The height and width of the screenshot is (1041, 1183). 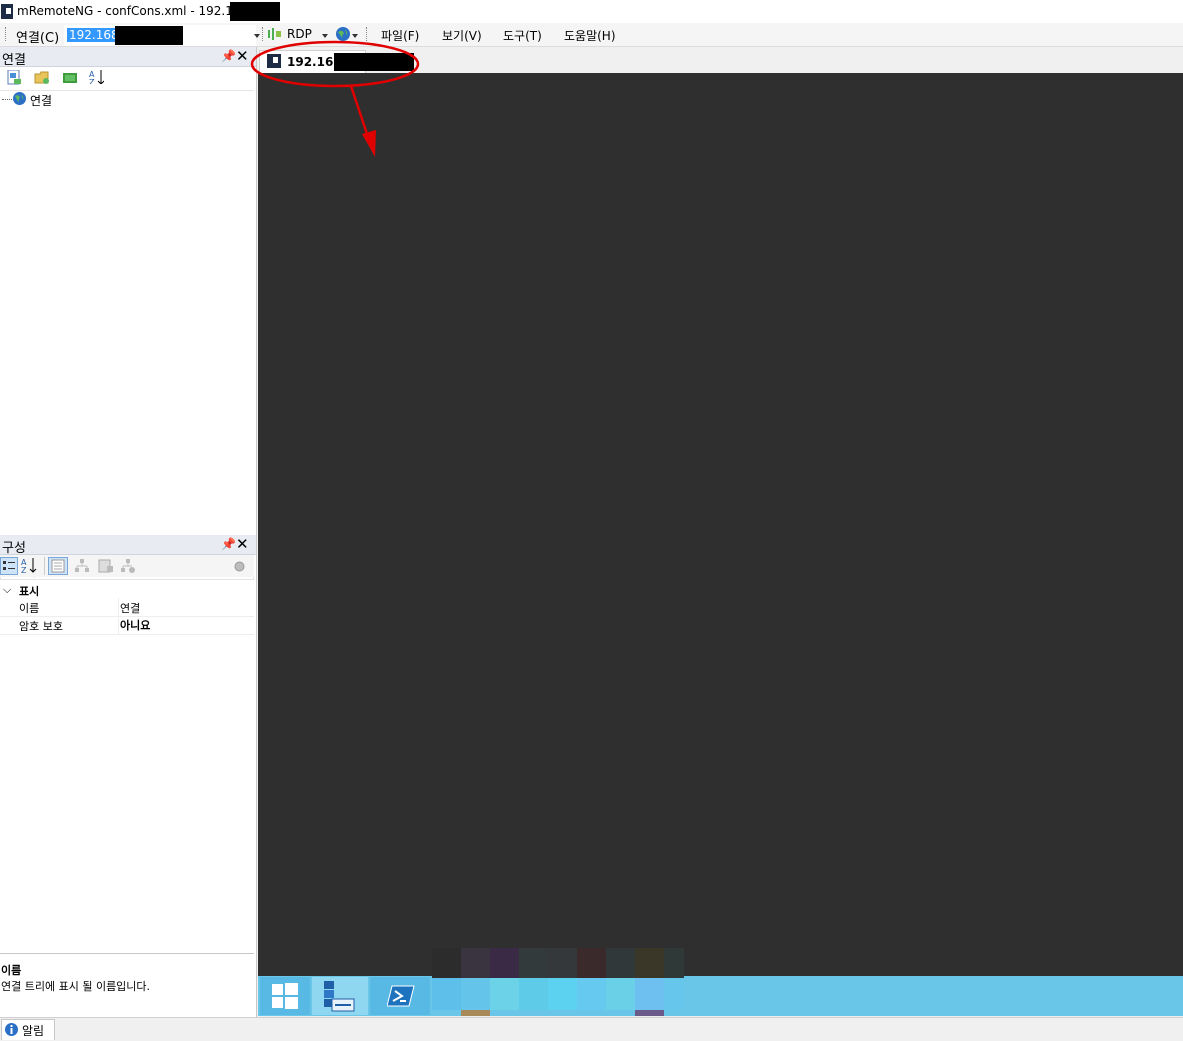 I want to click on collapse-chevron-icon: ⌵, so click(x=7, y=590).